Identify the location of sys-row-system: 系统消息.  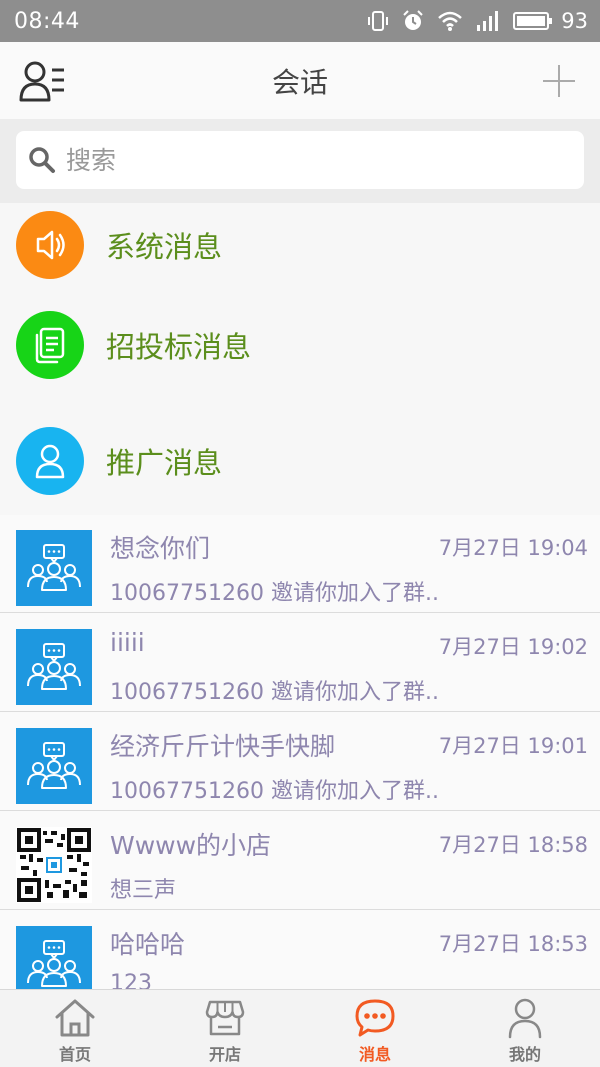
(300, 245).